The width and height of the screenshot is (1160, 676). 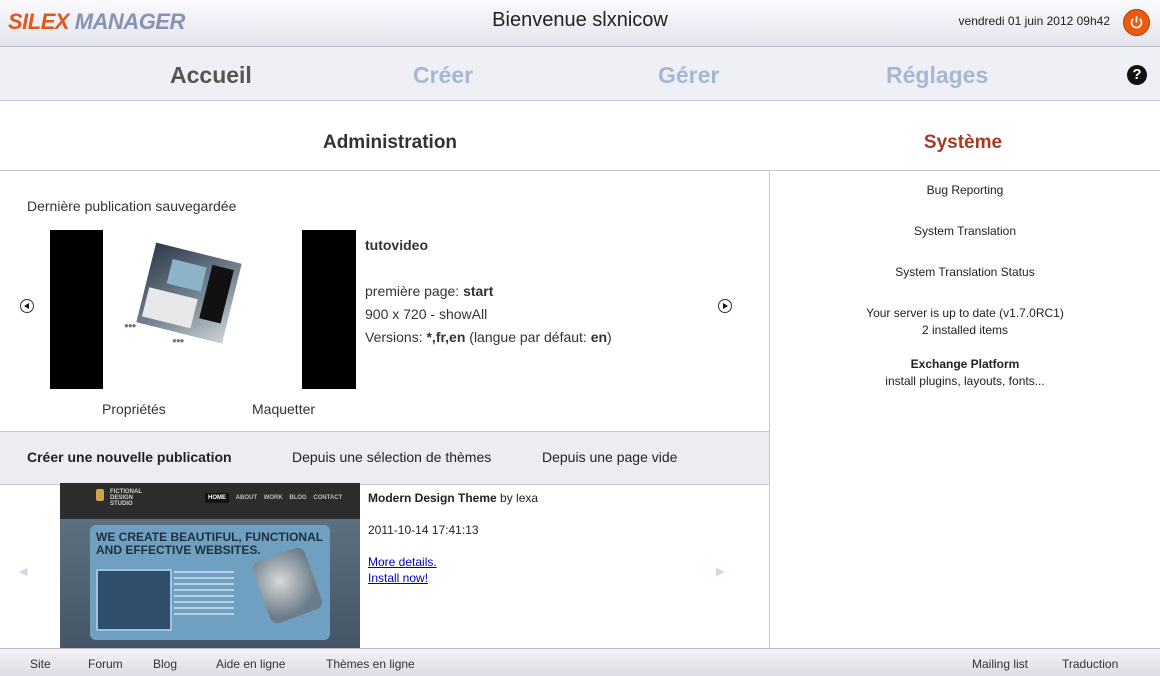 What do you see at coordinates (688, 75) in the screenshot?
I see `tab-gerer: Gérer` at bounding box center [688, 75].